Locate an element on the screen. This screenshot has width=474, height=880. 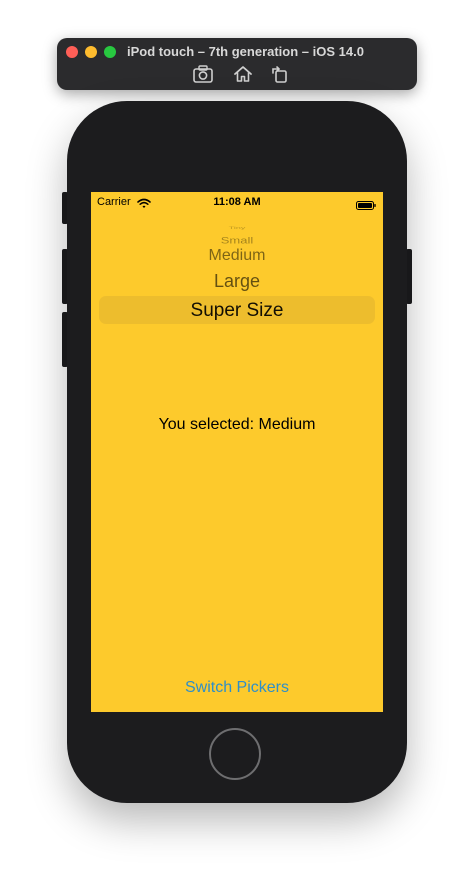
picker-option-tiny: Tiny is located at coordinates (237, 228).